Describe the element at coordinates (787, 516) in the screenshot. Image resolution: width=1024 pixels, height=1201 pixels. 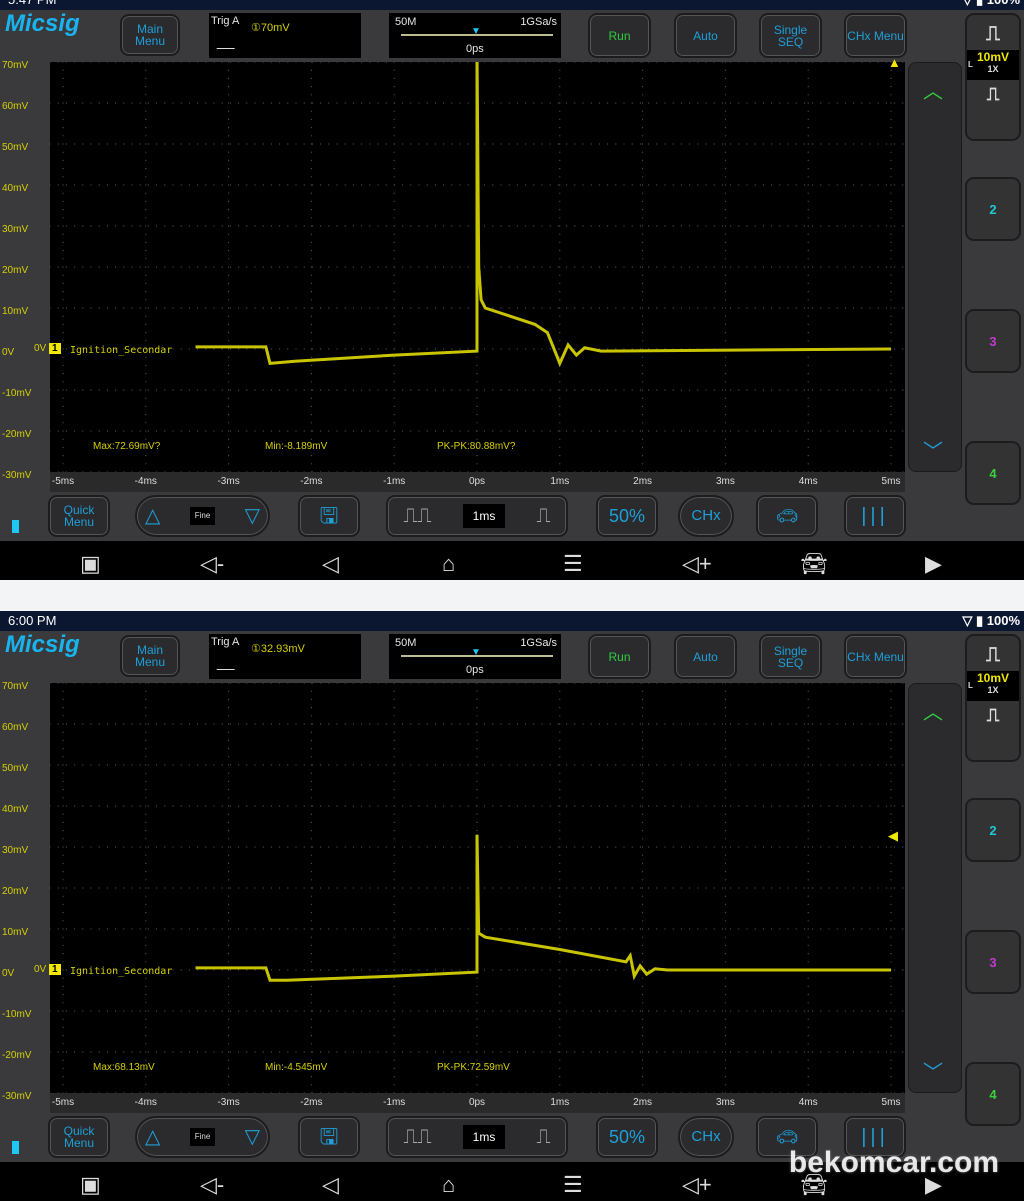
I see `automotive-button: 🚗︎` at that location.